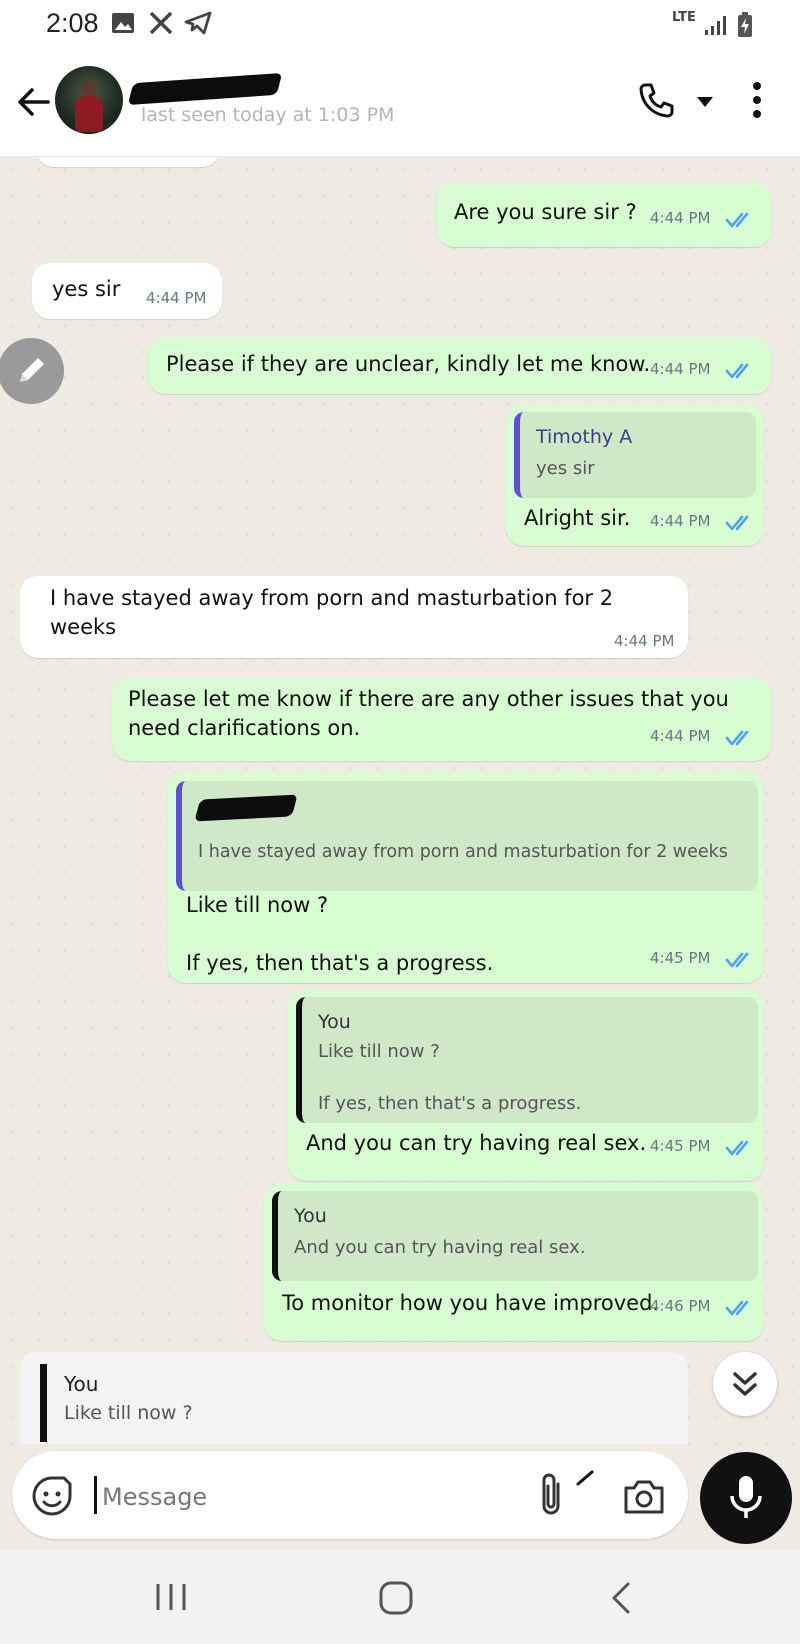 This screenshot has height=1644, width=800. Describe the element at coordinates (476, 1143) in the screenshot. I see `message-text: And you can try having real sex.` at that location.